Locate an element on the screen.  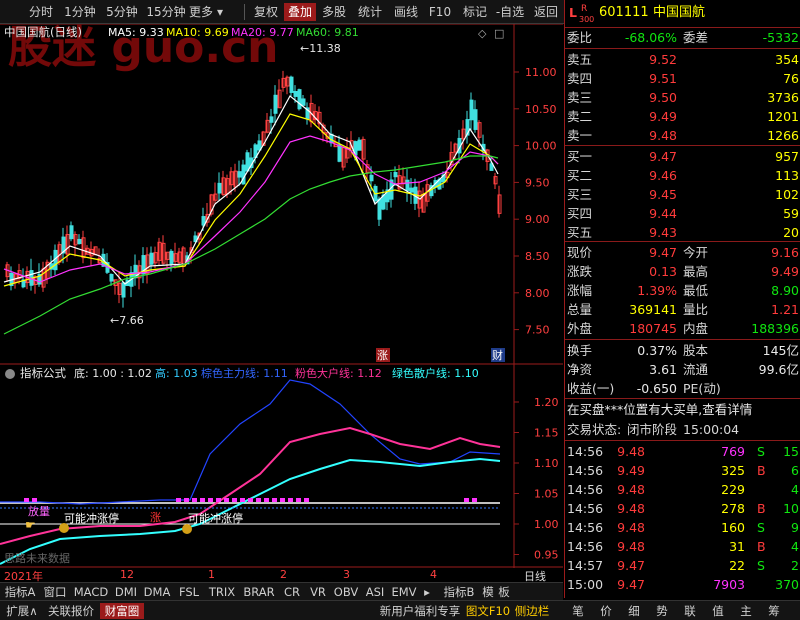
stat-row: 总量 369141 量比 1.21 is located at coordinates (683, 309).